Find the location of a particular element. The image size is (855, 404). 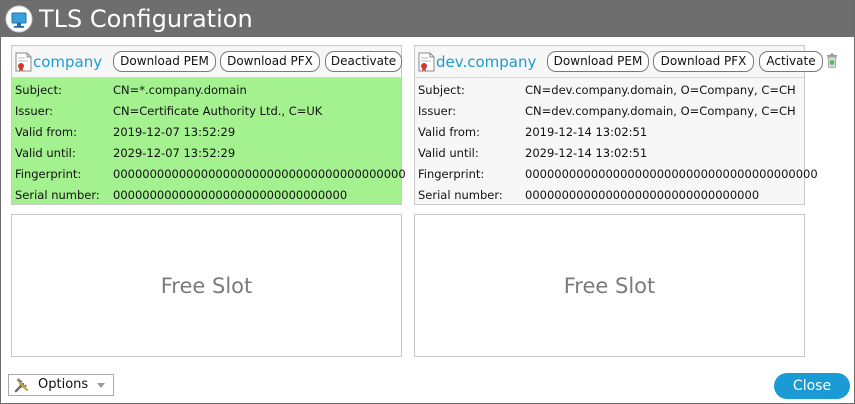

title-bar: TLS Configuration is located at coordinates (427, 19).